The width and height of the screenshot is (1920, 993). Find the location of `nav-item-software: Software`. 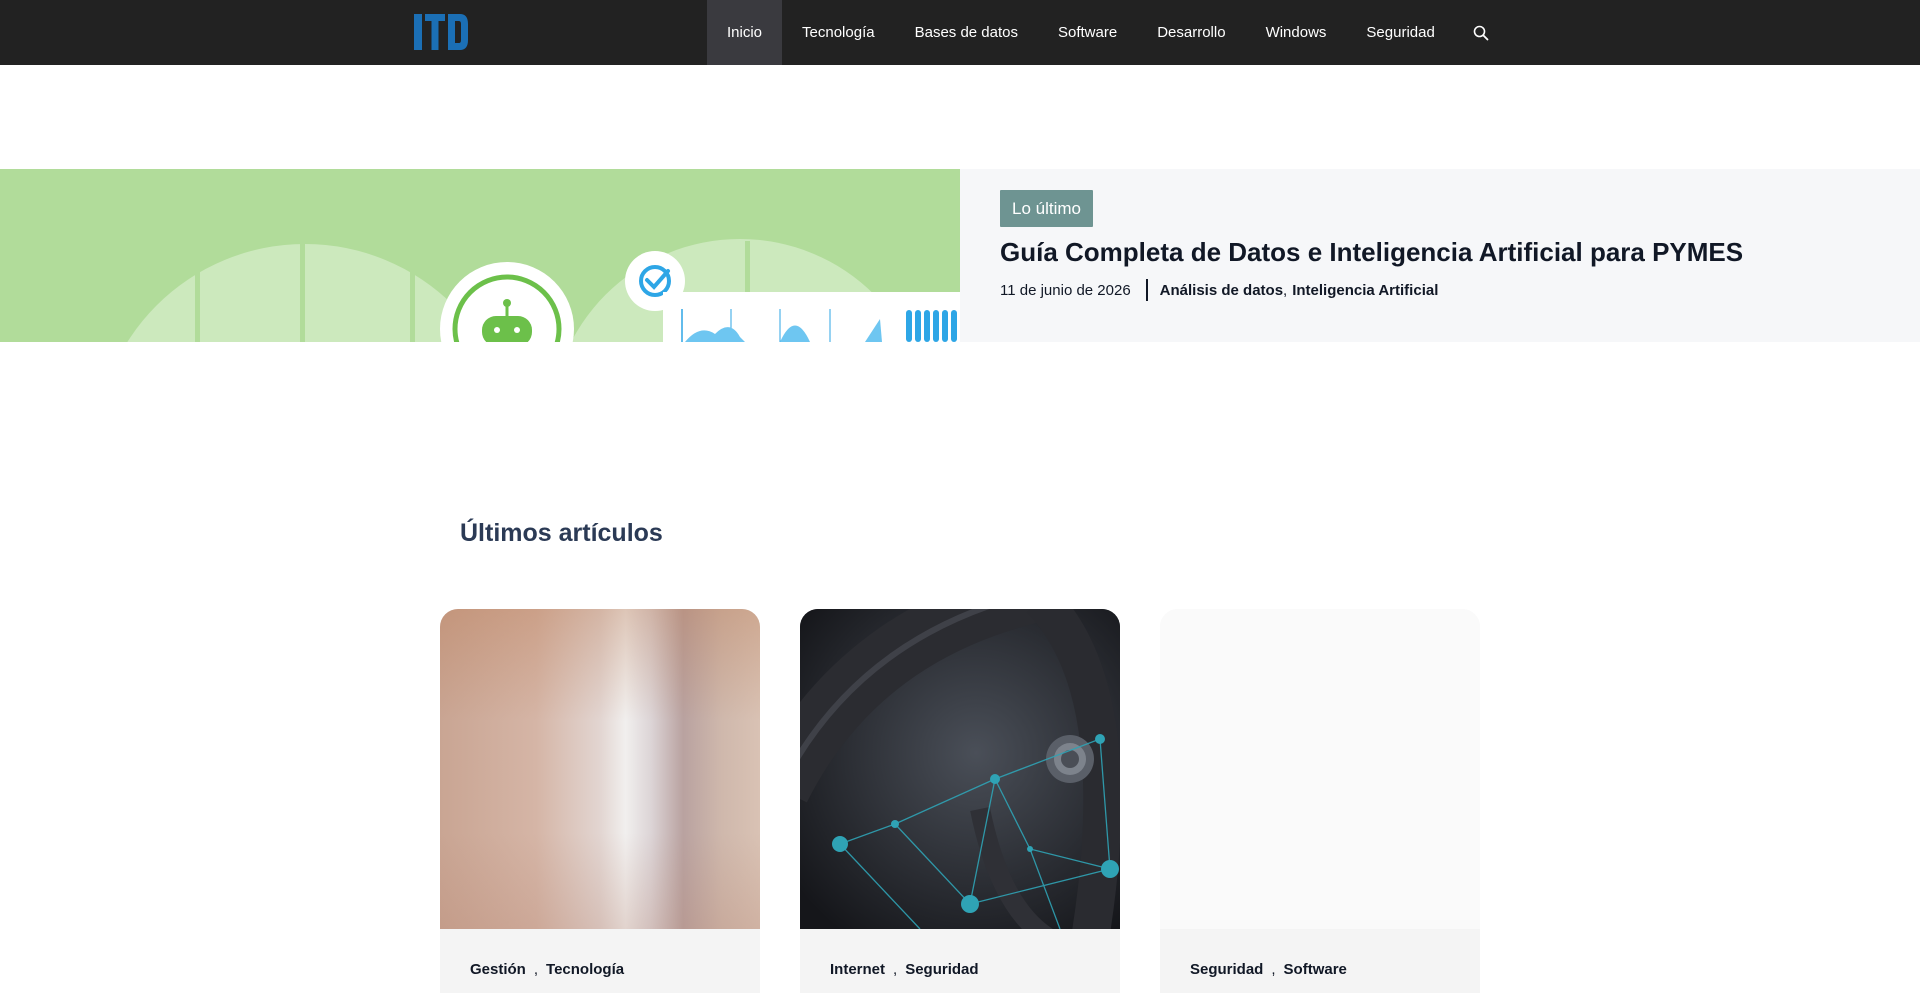

nav-item-software: Software is located at coordinates (1087, 32).